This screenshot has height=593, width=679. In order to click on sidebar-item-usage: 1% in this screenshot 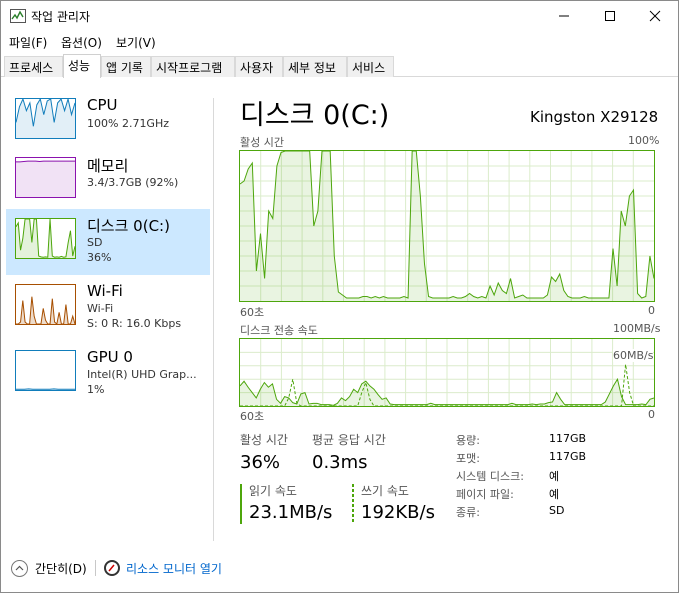, I will do `click(96, 389)`.